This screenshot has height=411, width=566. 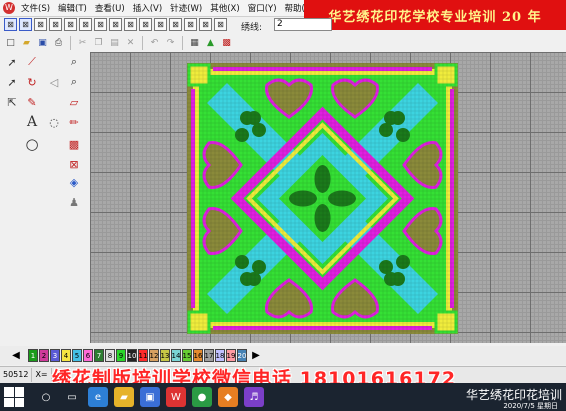 I want to click on lasso-icon: ◌, so click(x=54, y=122).